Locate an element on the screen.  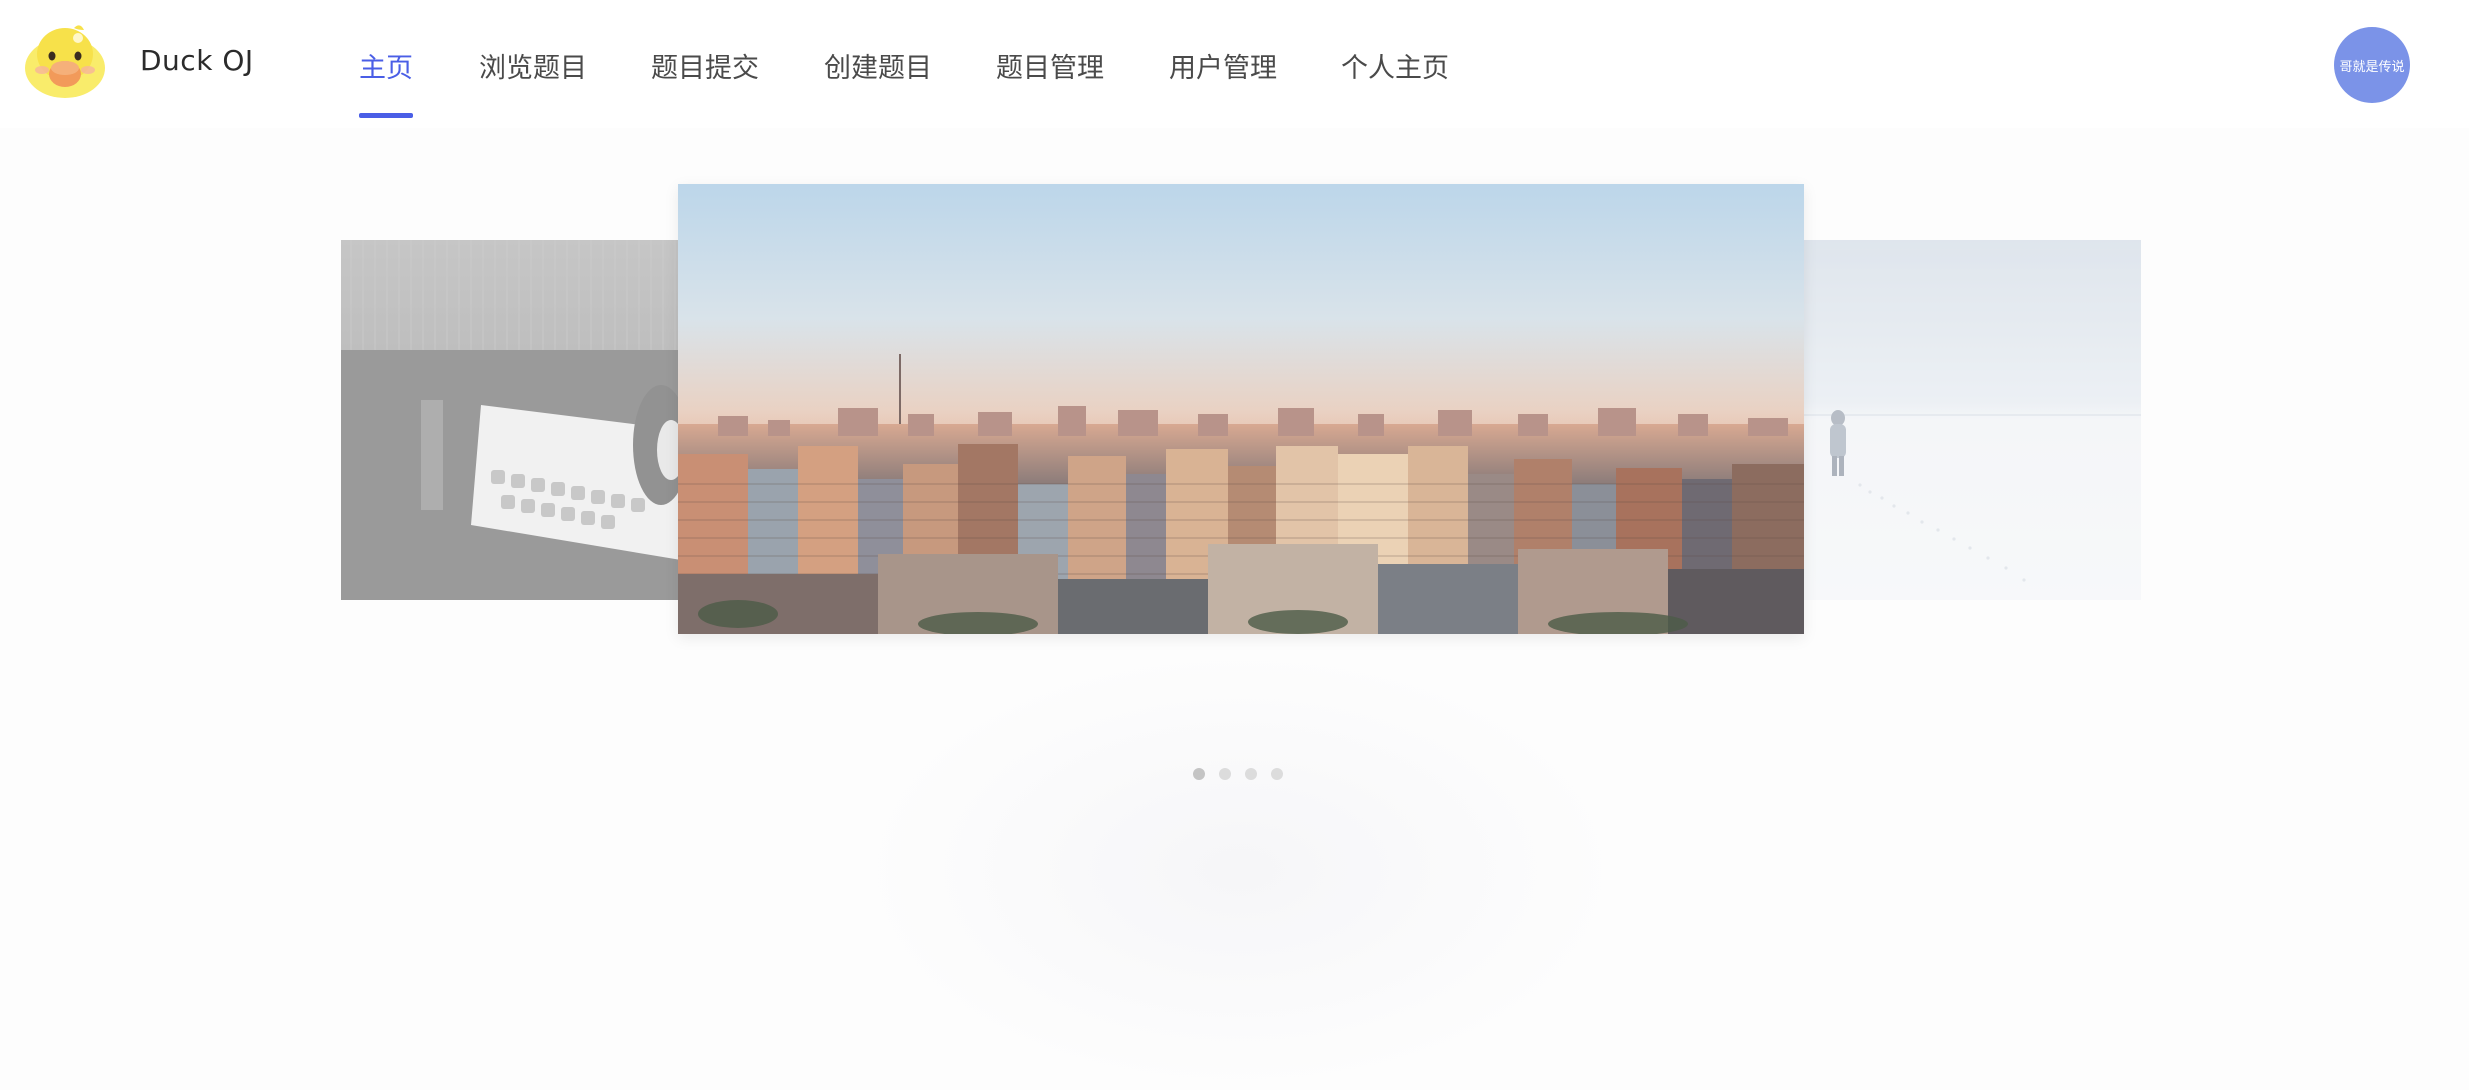
nav-item-manage-users: 用户管理 is located at coordinates (1223, 65).